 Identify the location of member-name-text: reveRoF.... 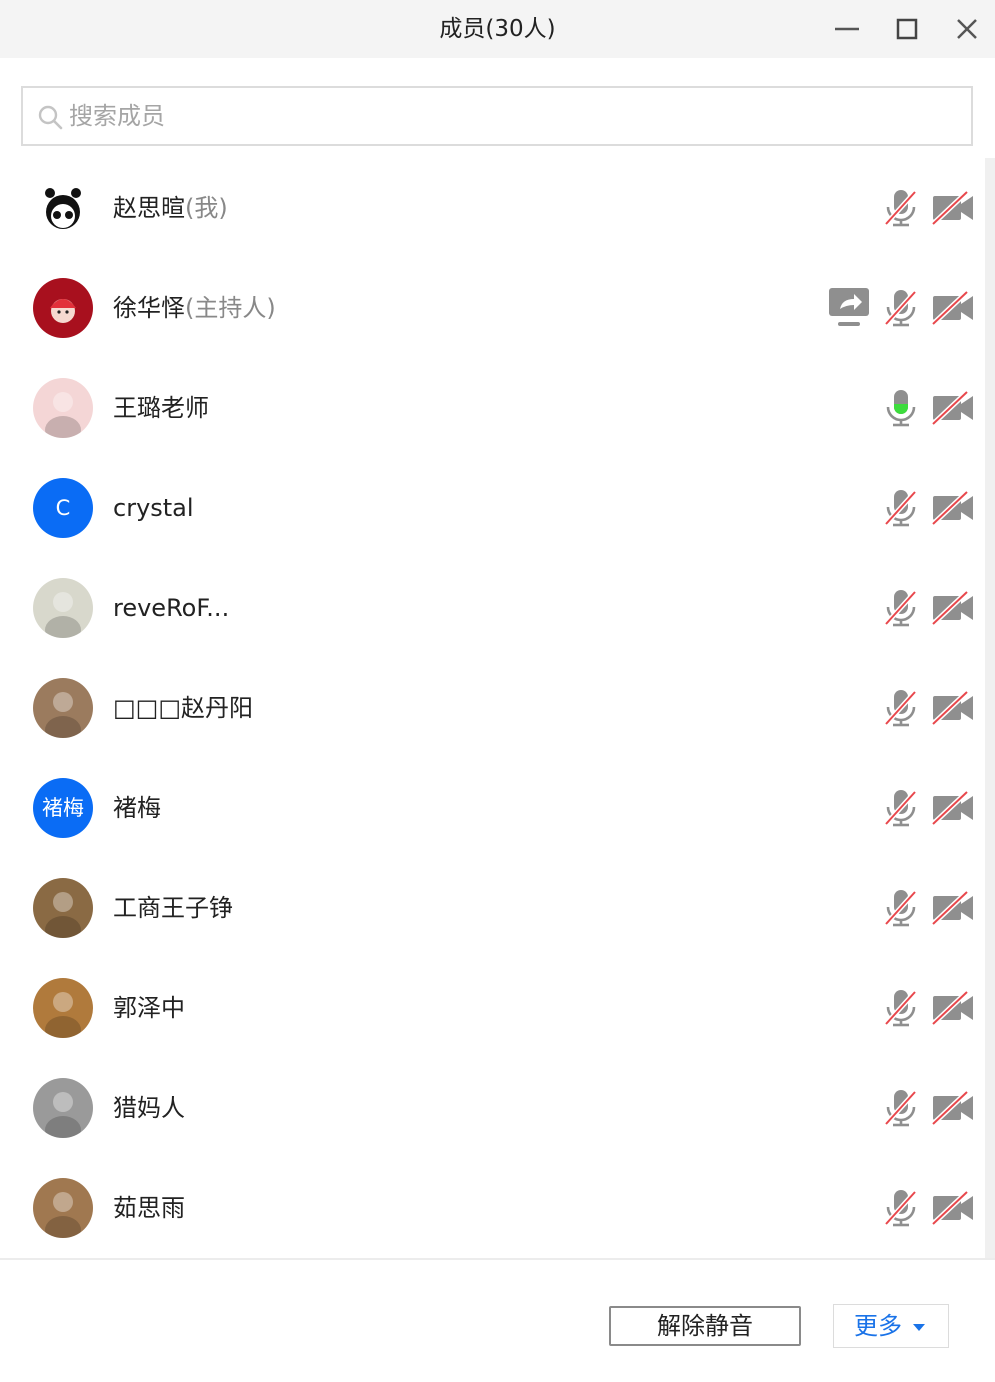
(171, 608).